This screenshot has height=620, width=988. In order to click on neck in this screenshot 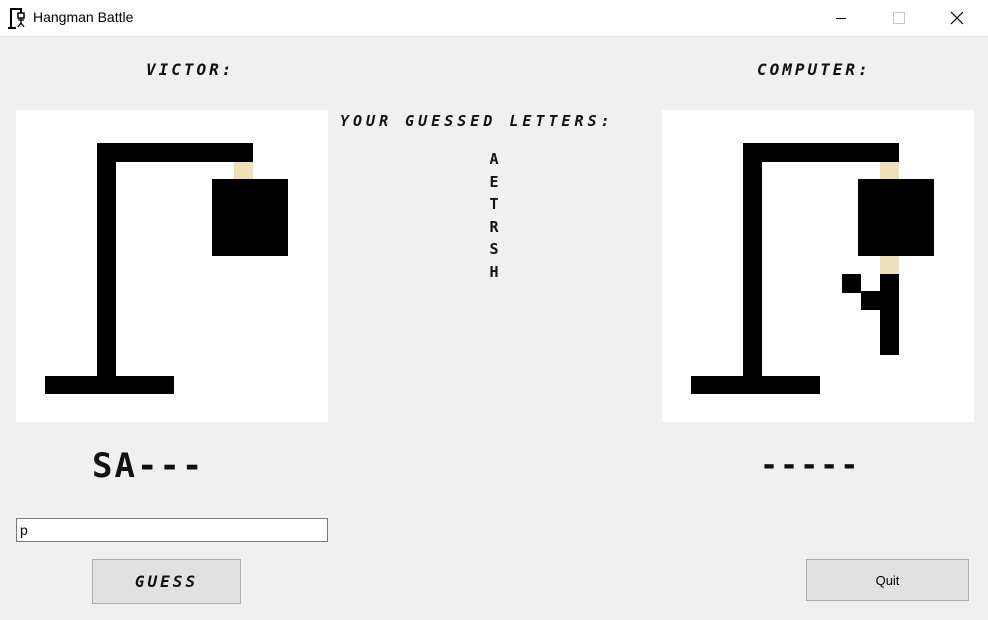, I will do `click(889, 265)`.